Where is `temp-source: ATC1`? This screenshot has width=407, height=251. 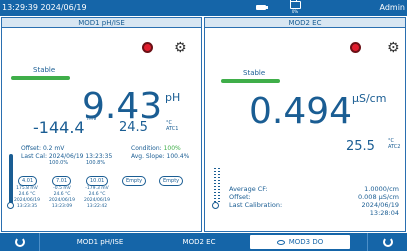
temp-source: ATC1 is located at coordinates (172, 129).